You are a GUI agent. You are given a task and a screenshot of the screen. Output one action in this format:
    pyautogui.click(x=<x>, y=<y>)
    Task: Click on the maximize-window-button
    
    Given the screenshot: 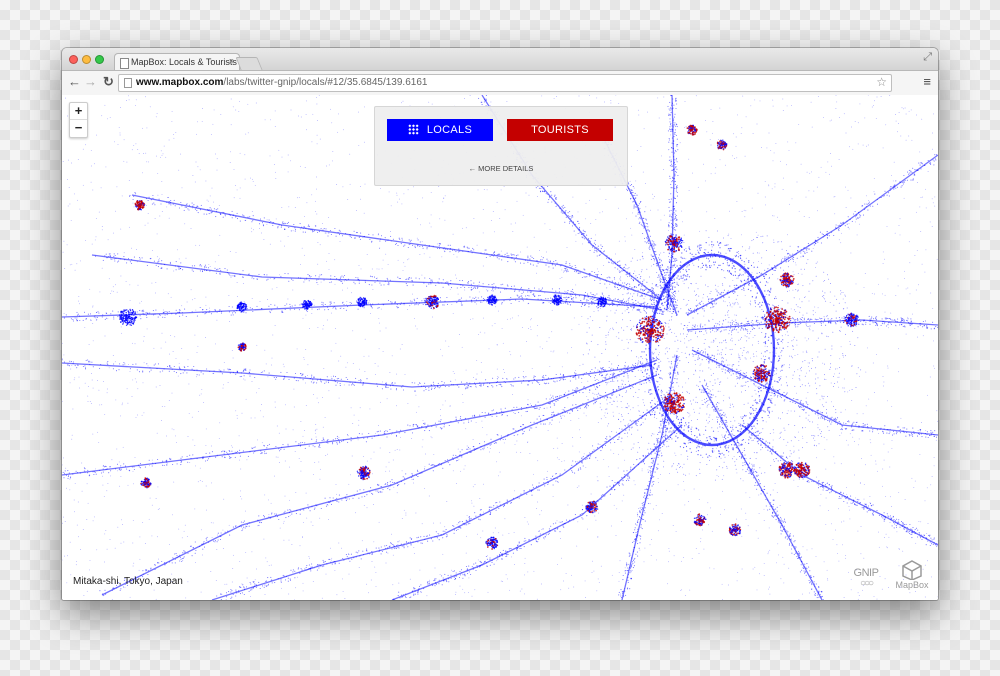 What is the action you would take?
    pyautogui.click(x=99, y=59)
    